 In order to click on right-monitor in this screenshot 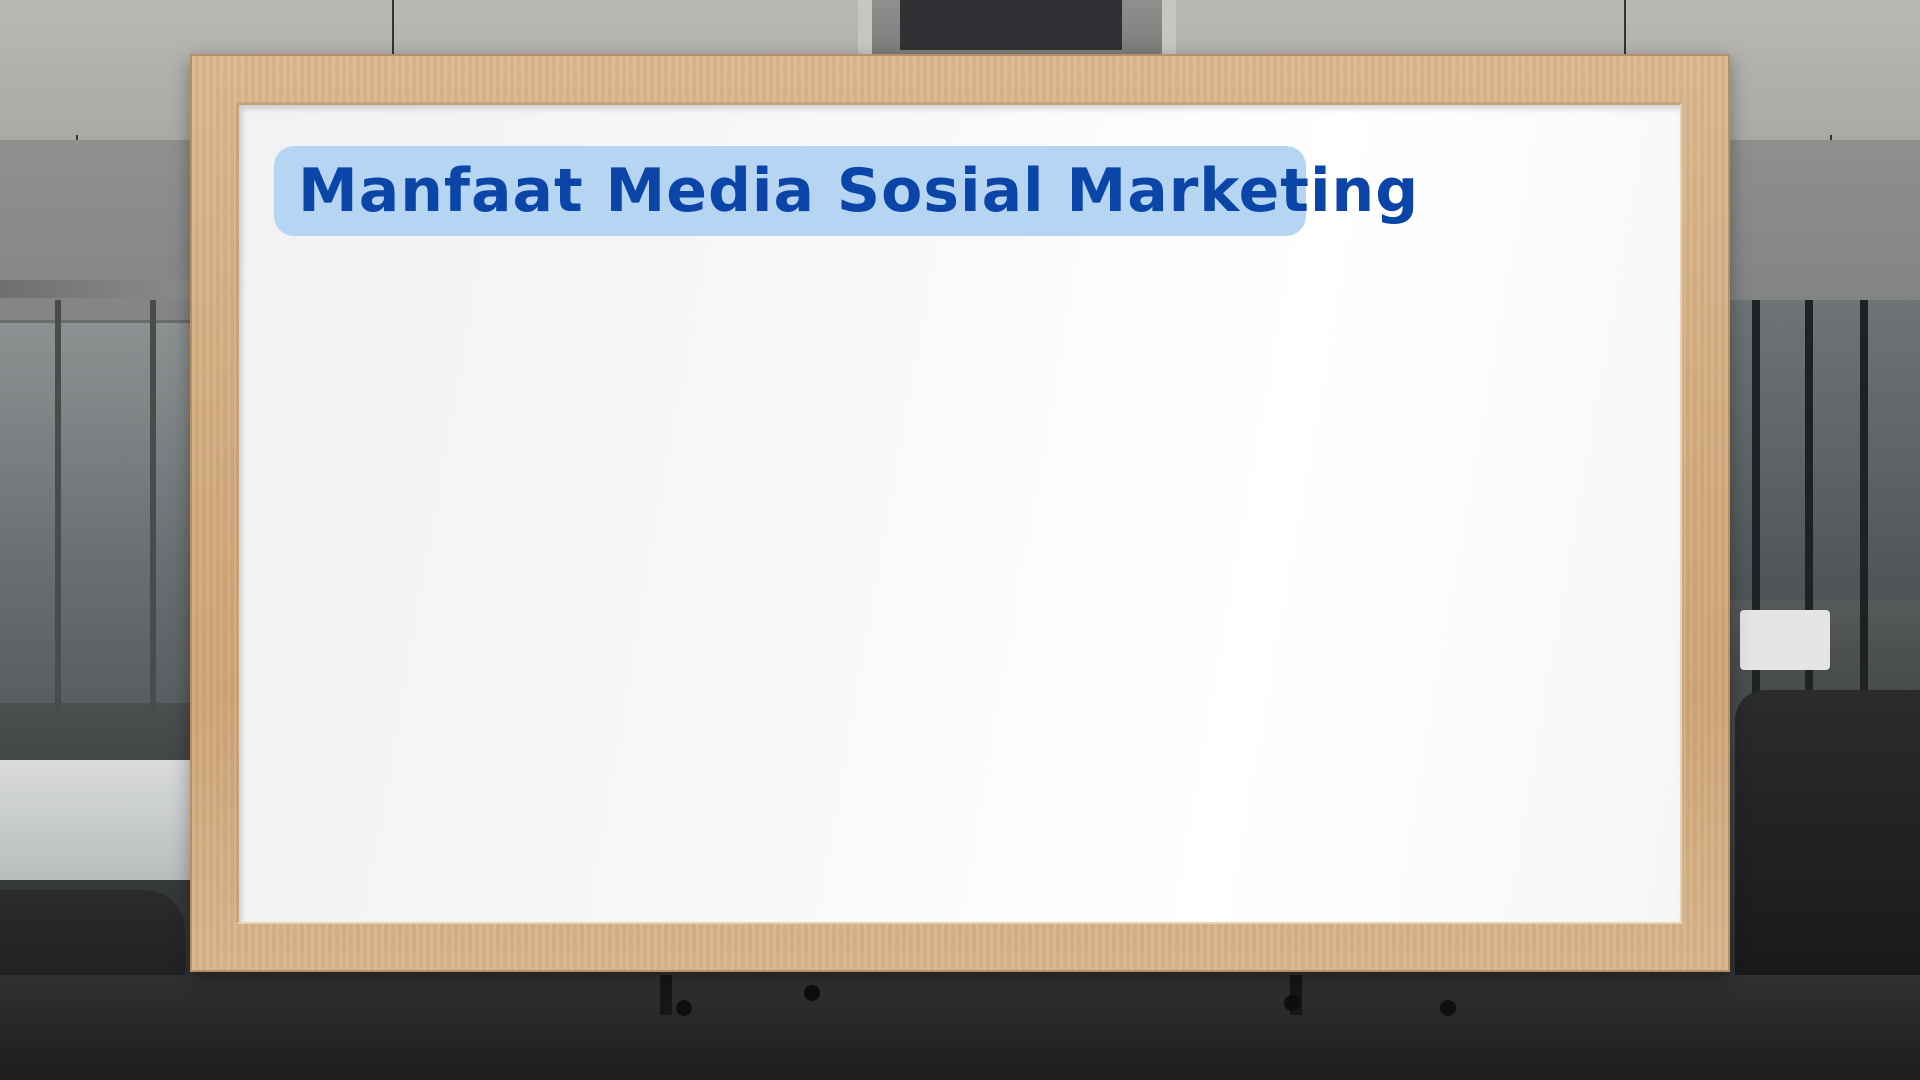, I will do `click(1785, 640)`.